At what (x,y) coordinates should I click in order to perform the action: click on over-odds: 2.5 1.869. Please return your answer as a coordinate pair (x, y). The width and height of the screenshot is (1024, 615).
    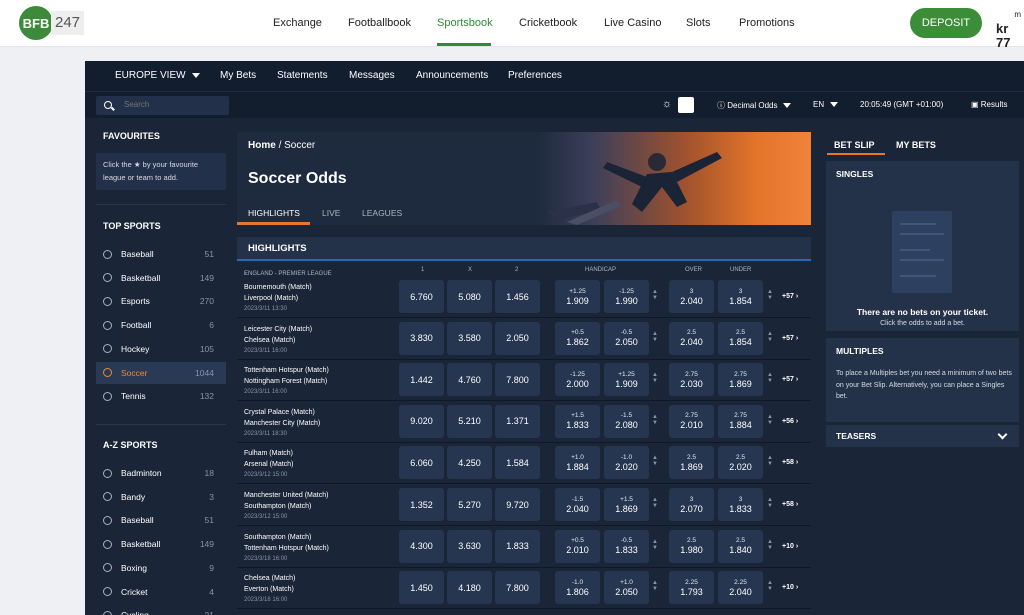
    Looking at the image, I should click on (691, 463).